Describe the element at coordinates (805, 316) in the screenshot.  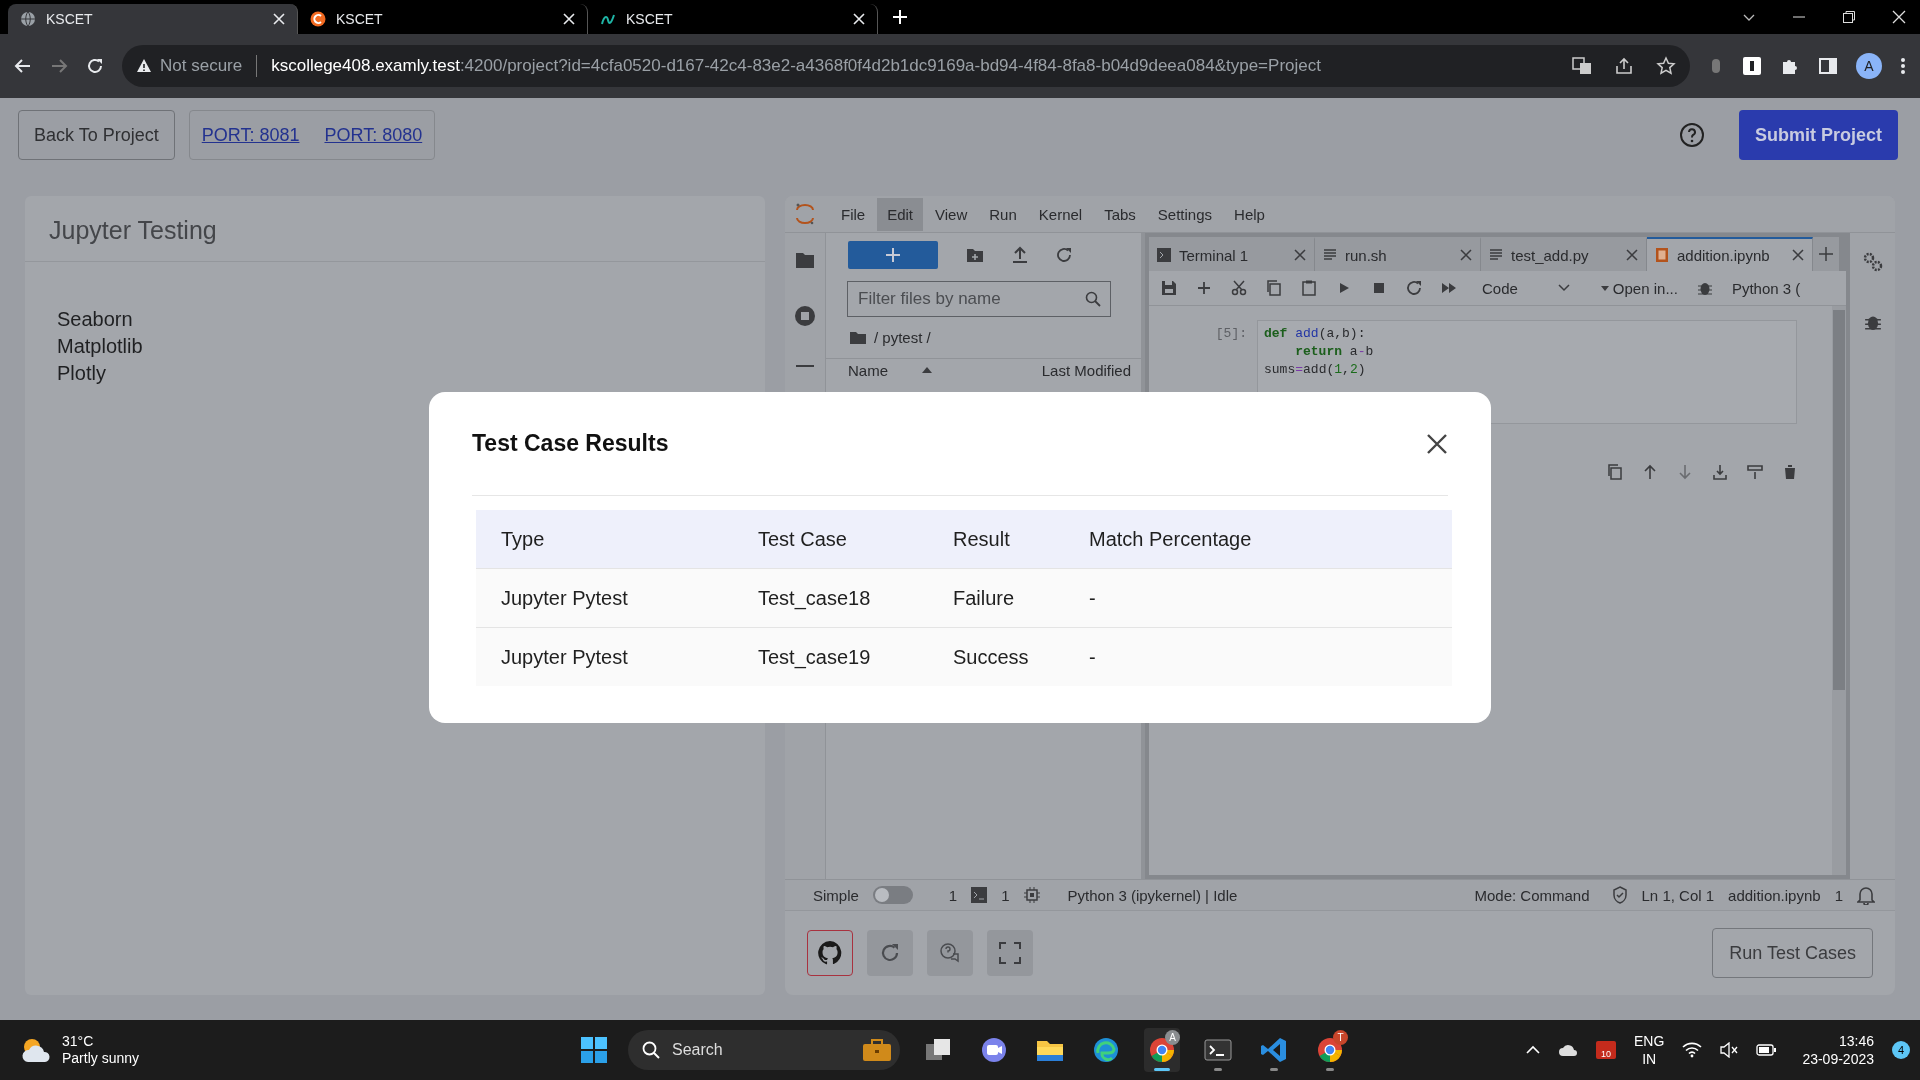
I see `stop-circle-icon` at that location.